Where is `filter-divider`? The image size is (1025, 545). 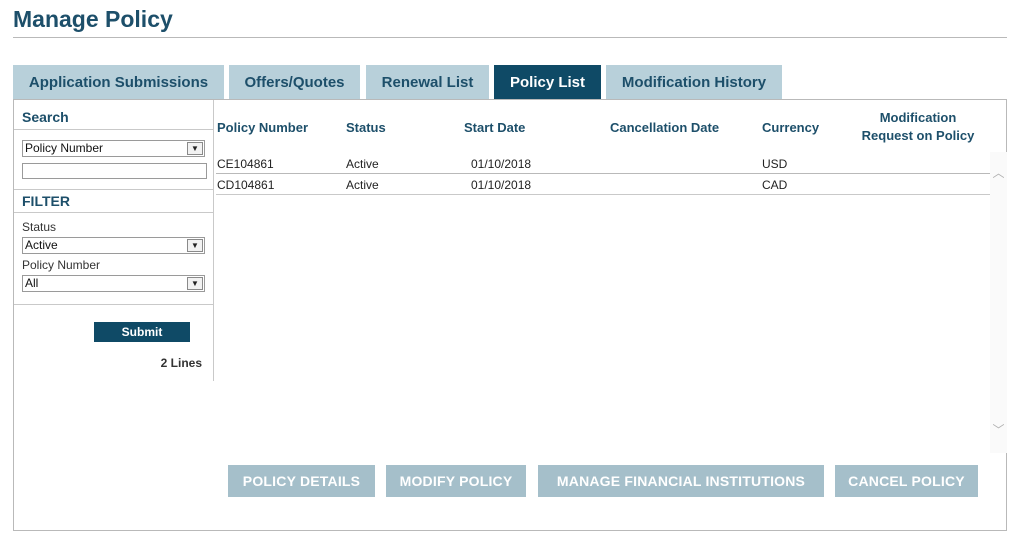
filter-divider is located at coordinates (114, 212).